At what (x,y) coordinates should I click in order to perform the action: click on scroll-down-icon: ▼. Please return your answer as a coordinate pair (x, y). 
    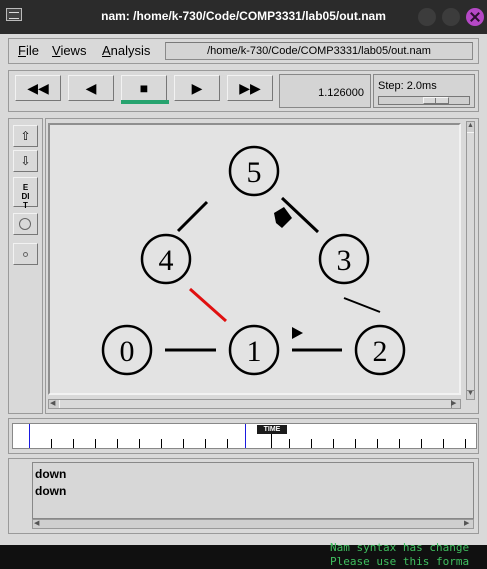
    Looking at the image, I should click on (470, 394).